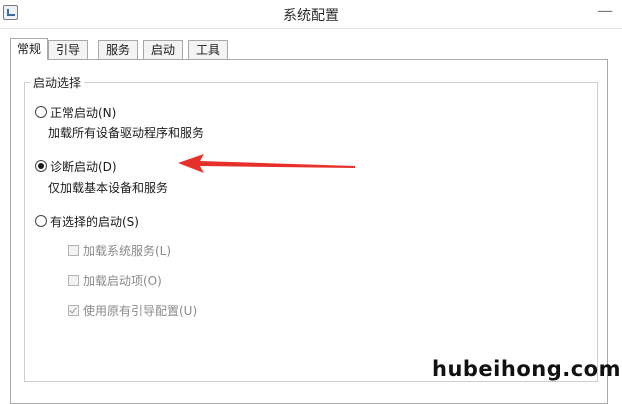 The width and height of the screenshot is (622, 404). What do you see at coordinates (126, 133) in the screenshot?
I see `normal-startup-description: 加载所有设备驱动程序和服务` at bounding box center [126, 133].